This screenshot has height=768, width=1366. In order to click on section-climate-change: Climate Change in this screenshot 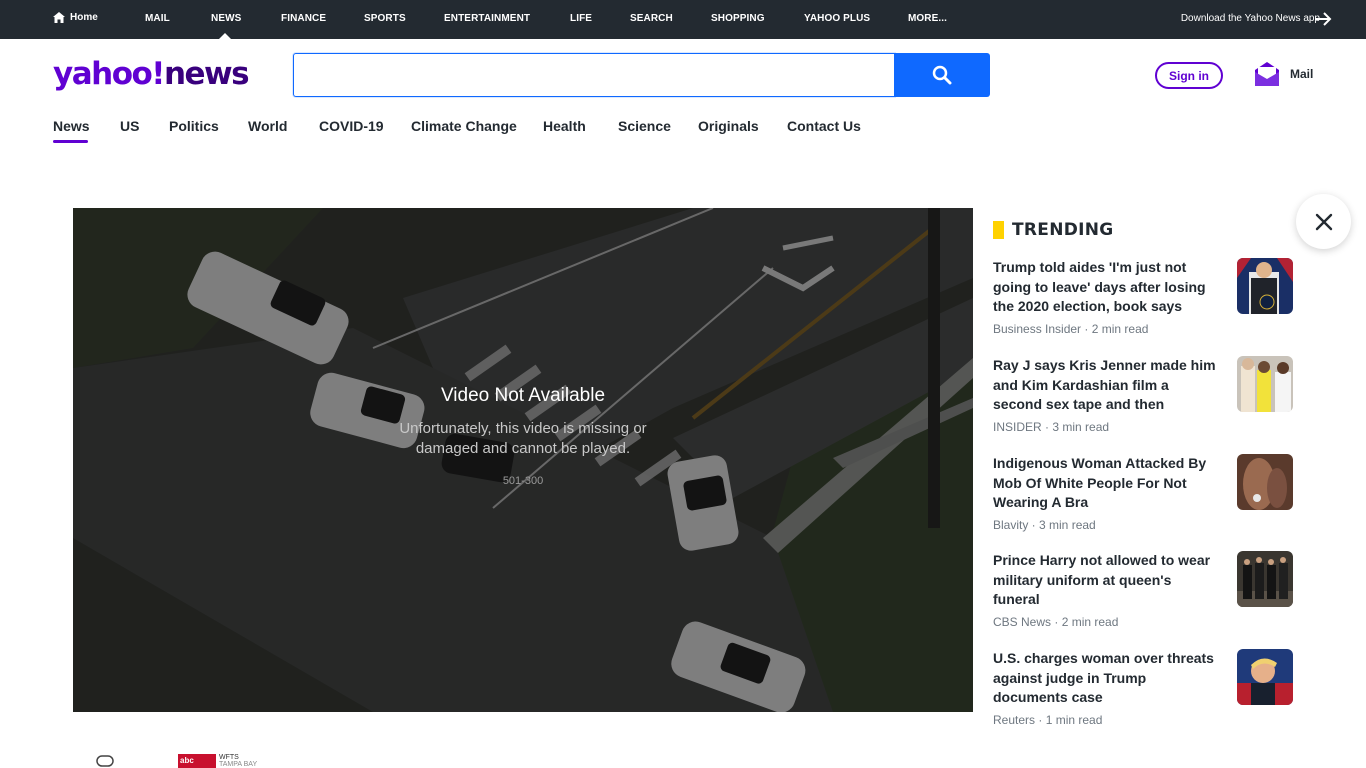, I will do `click(464, 126)`.